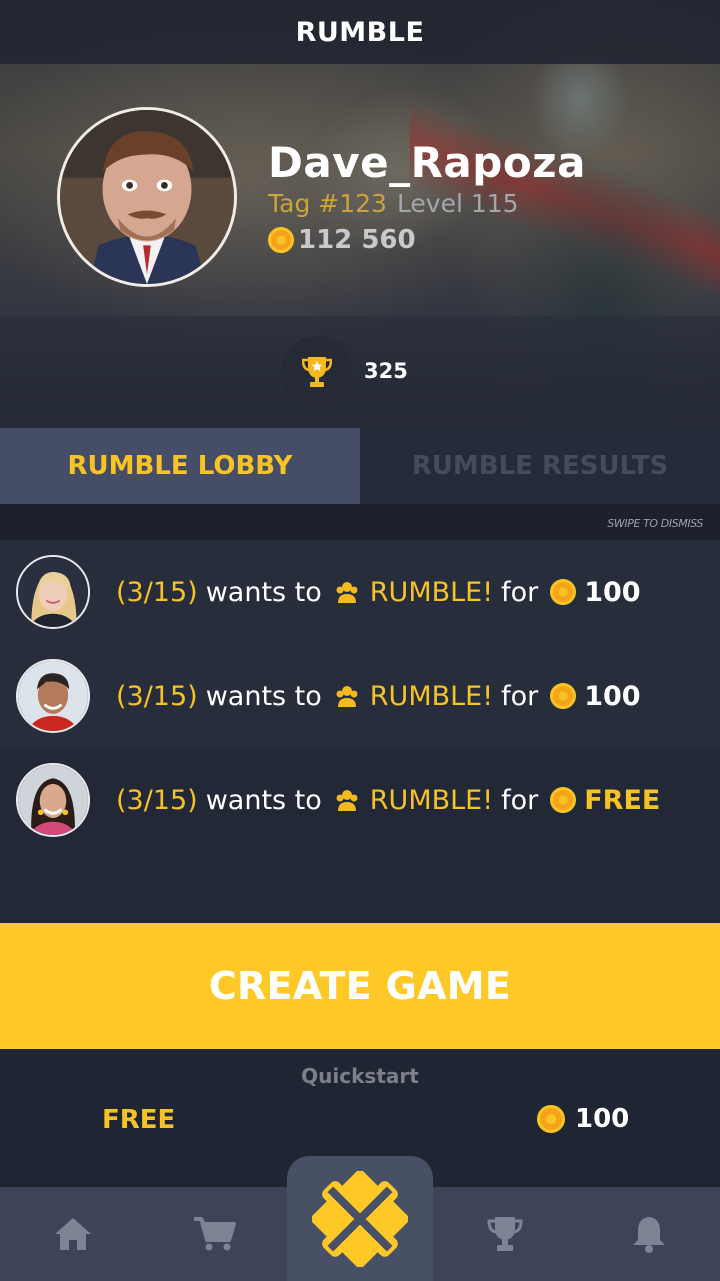  I want to click on top-bar: RUMBLE, so click(360, 32).